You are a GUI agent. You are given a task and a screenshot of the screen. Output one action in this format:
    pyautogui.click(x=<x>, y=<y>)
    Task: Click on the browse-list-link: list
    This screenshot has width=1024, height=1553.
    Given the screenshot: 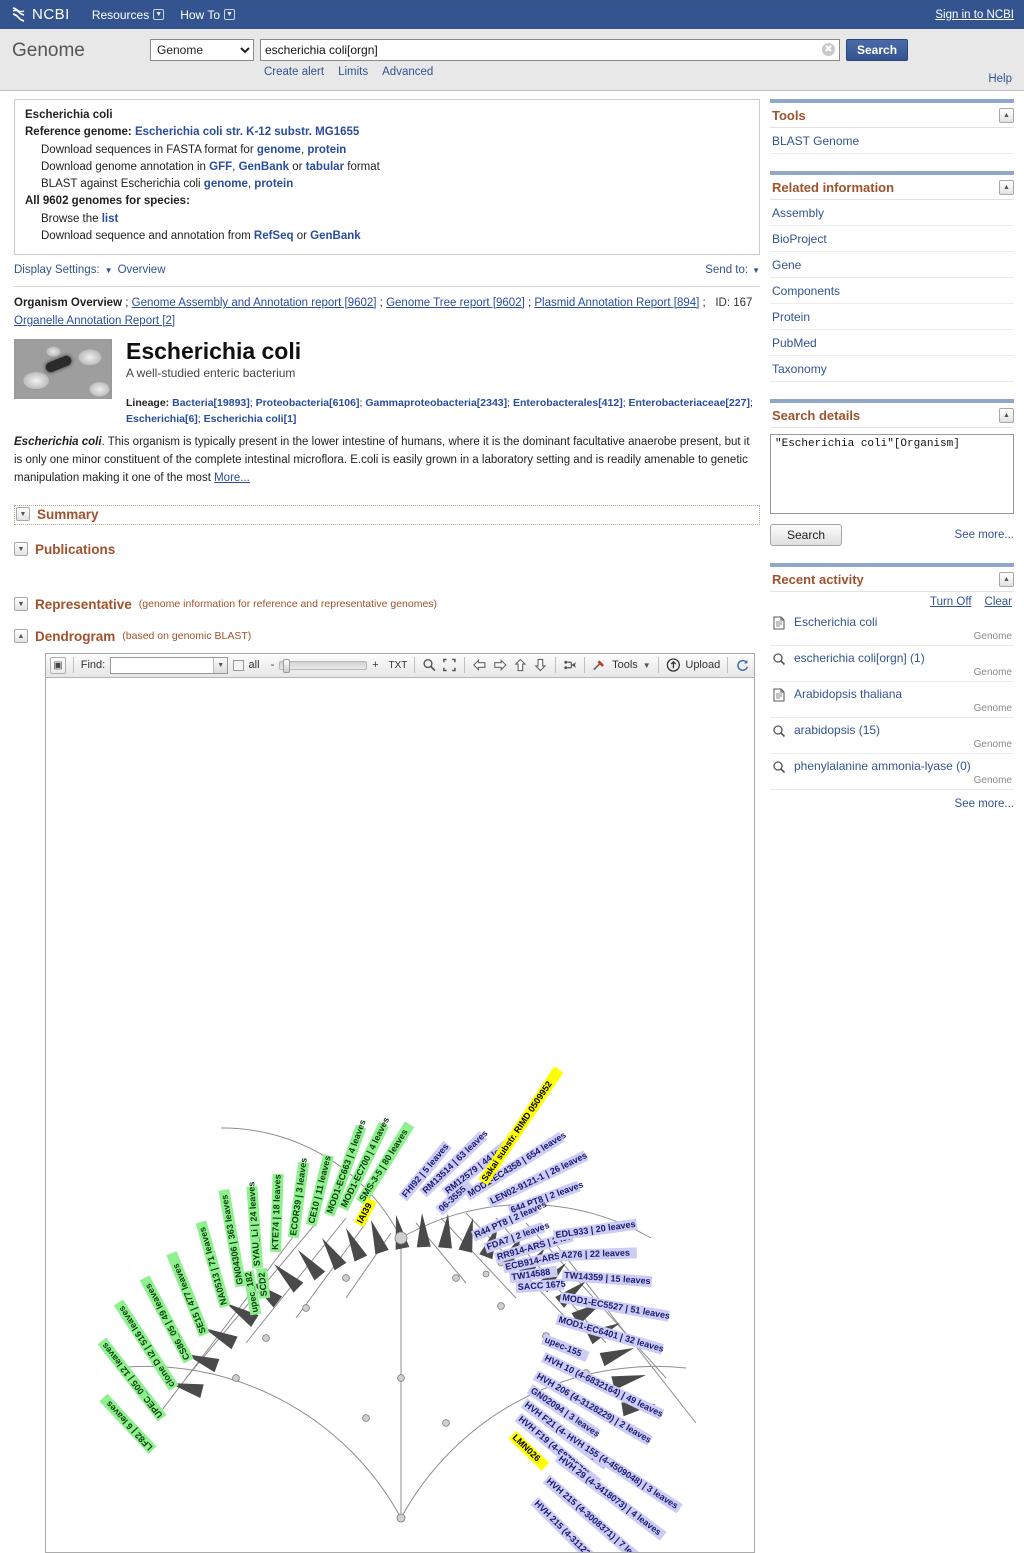 What is the action you would take?
    pyautogui.click(x=110, y=219)
    